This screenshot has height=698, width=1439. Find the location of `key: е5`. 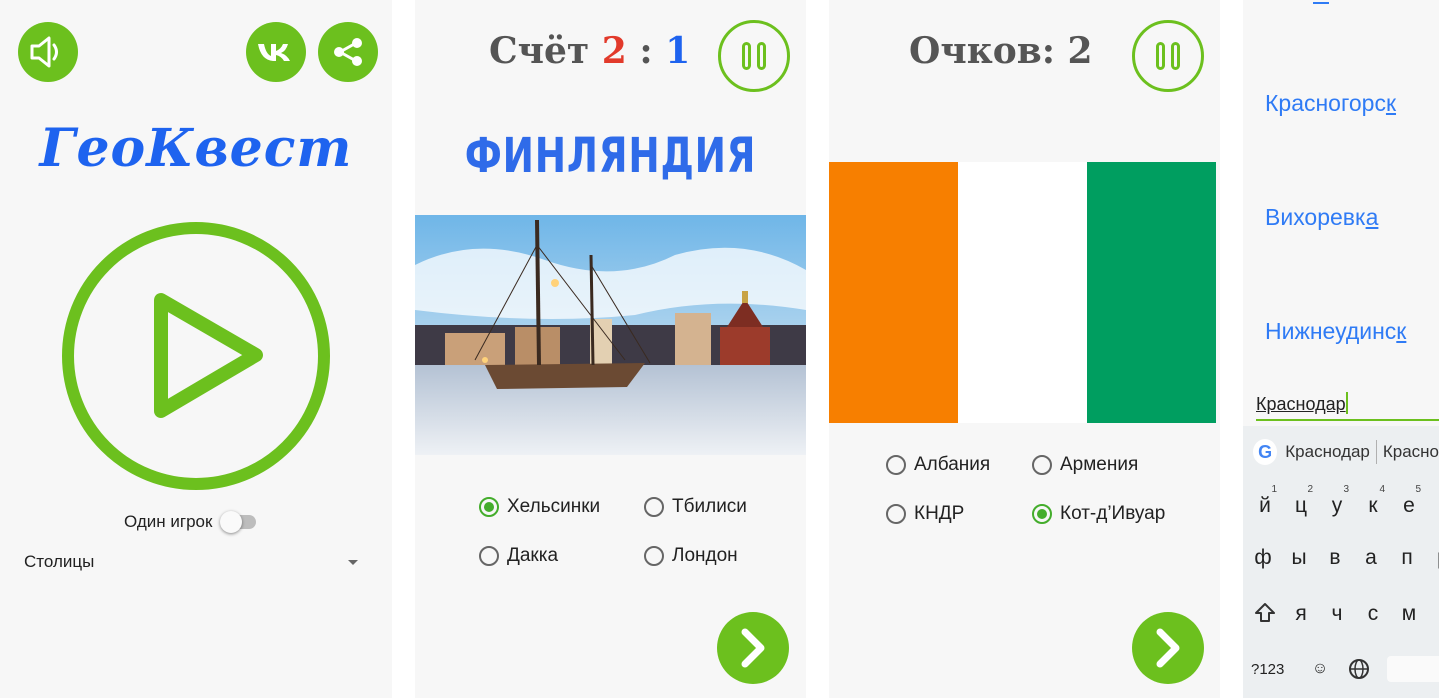

key: е5 is located at coordinates (1409, 501).